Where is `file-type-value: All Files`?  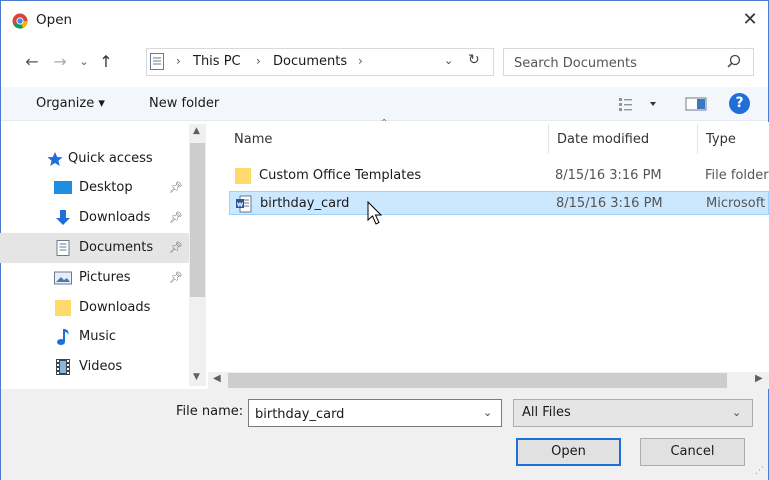
file-type-value: All Files is located at coordinates (546, 412).